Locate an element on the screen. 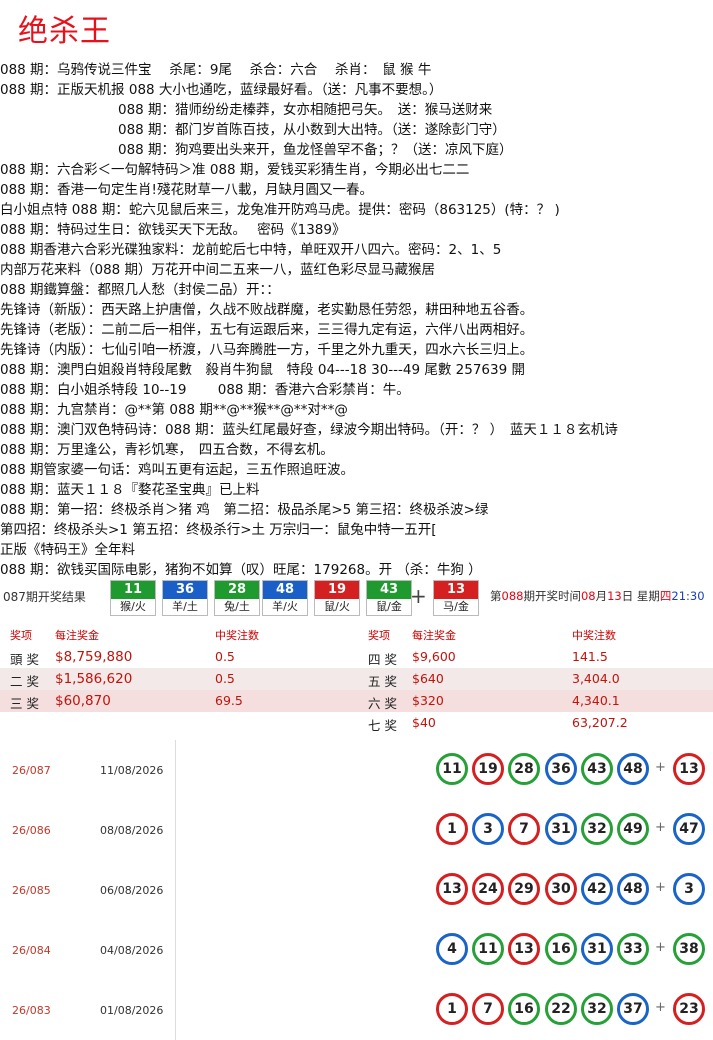  prize-row: 三 奖 $60,870 69.5 六 奖 $320 4,340.1 is located at coordinates (356, 701).